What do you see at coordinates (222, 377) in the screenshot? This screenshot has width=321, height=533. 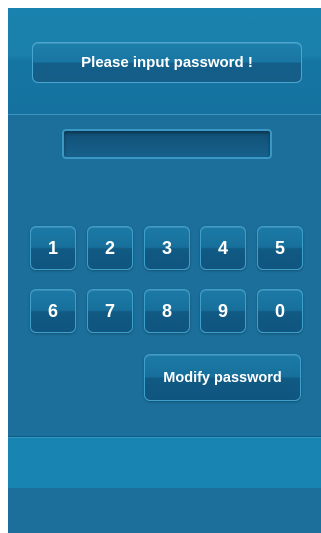 I see `modify-password-button: Modify password` at bounding box center [222, 377].